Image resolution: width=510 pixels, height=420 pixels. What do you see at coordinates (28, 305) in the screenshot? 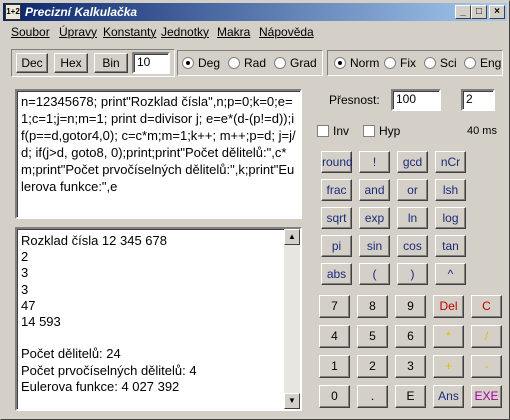
I see `output-line: 47` at bounding box center [28, 305].